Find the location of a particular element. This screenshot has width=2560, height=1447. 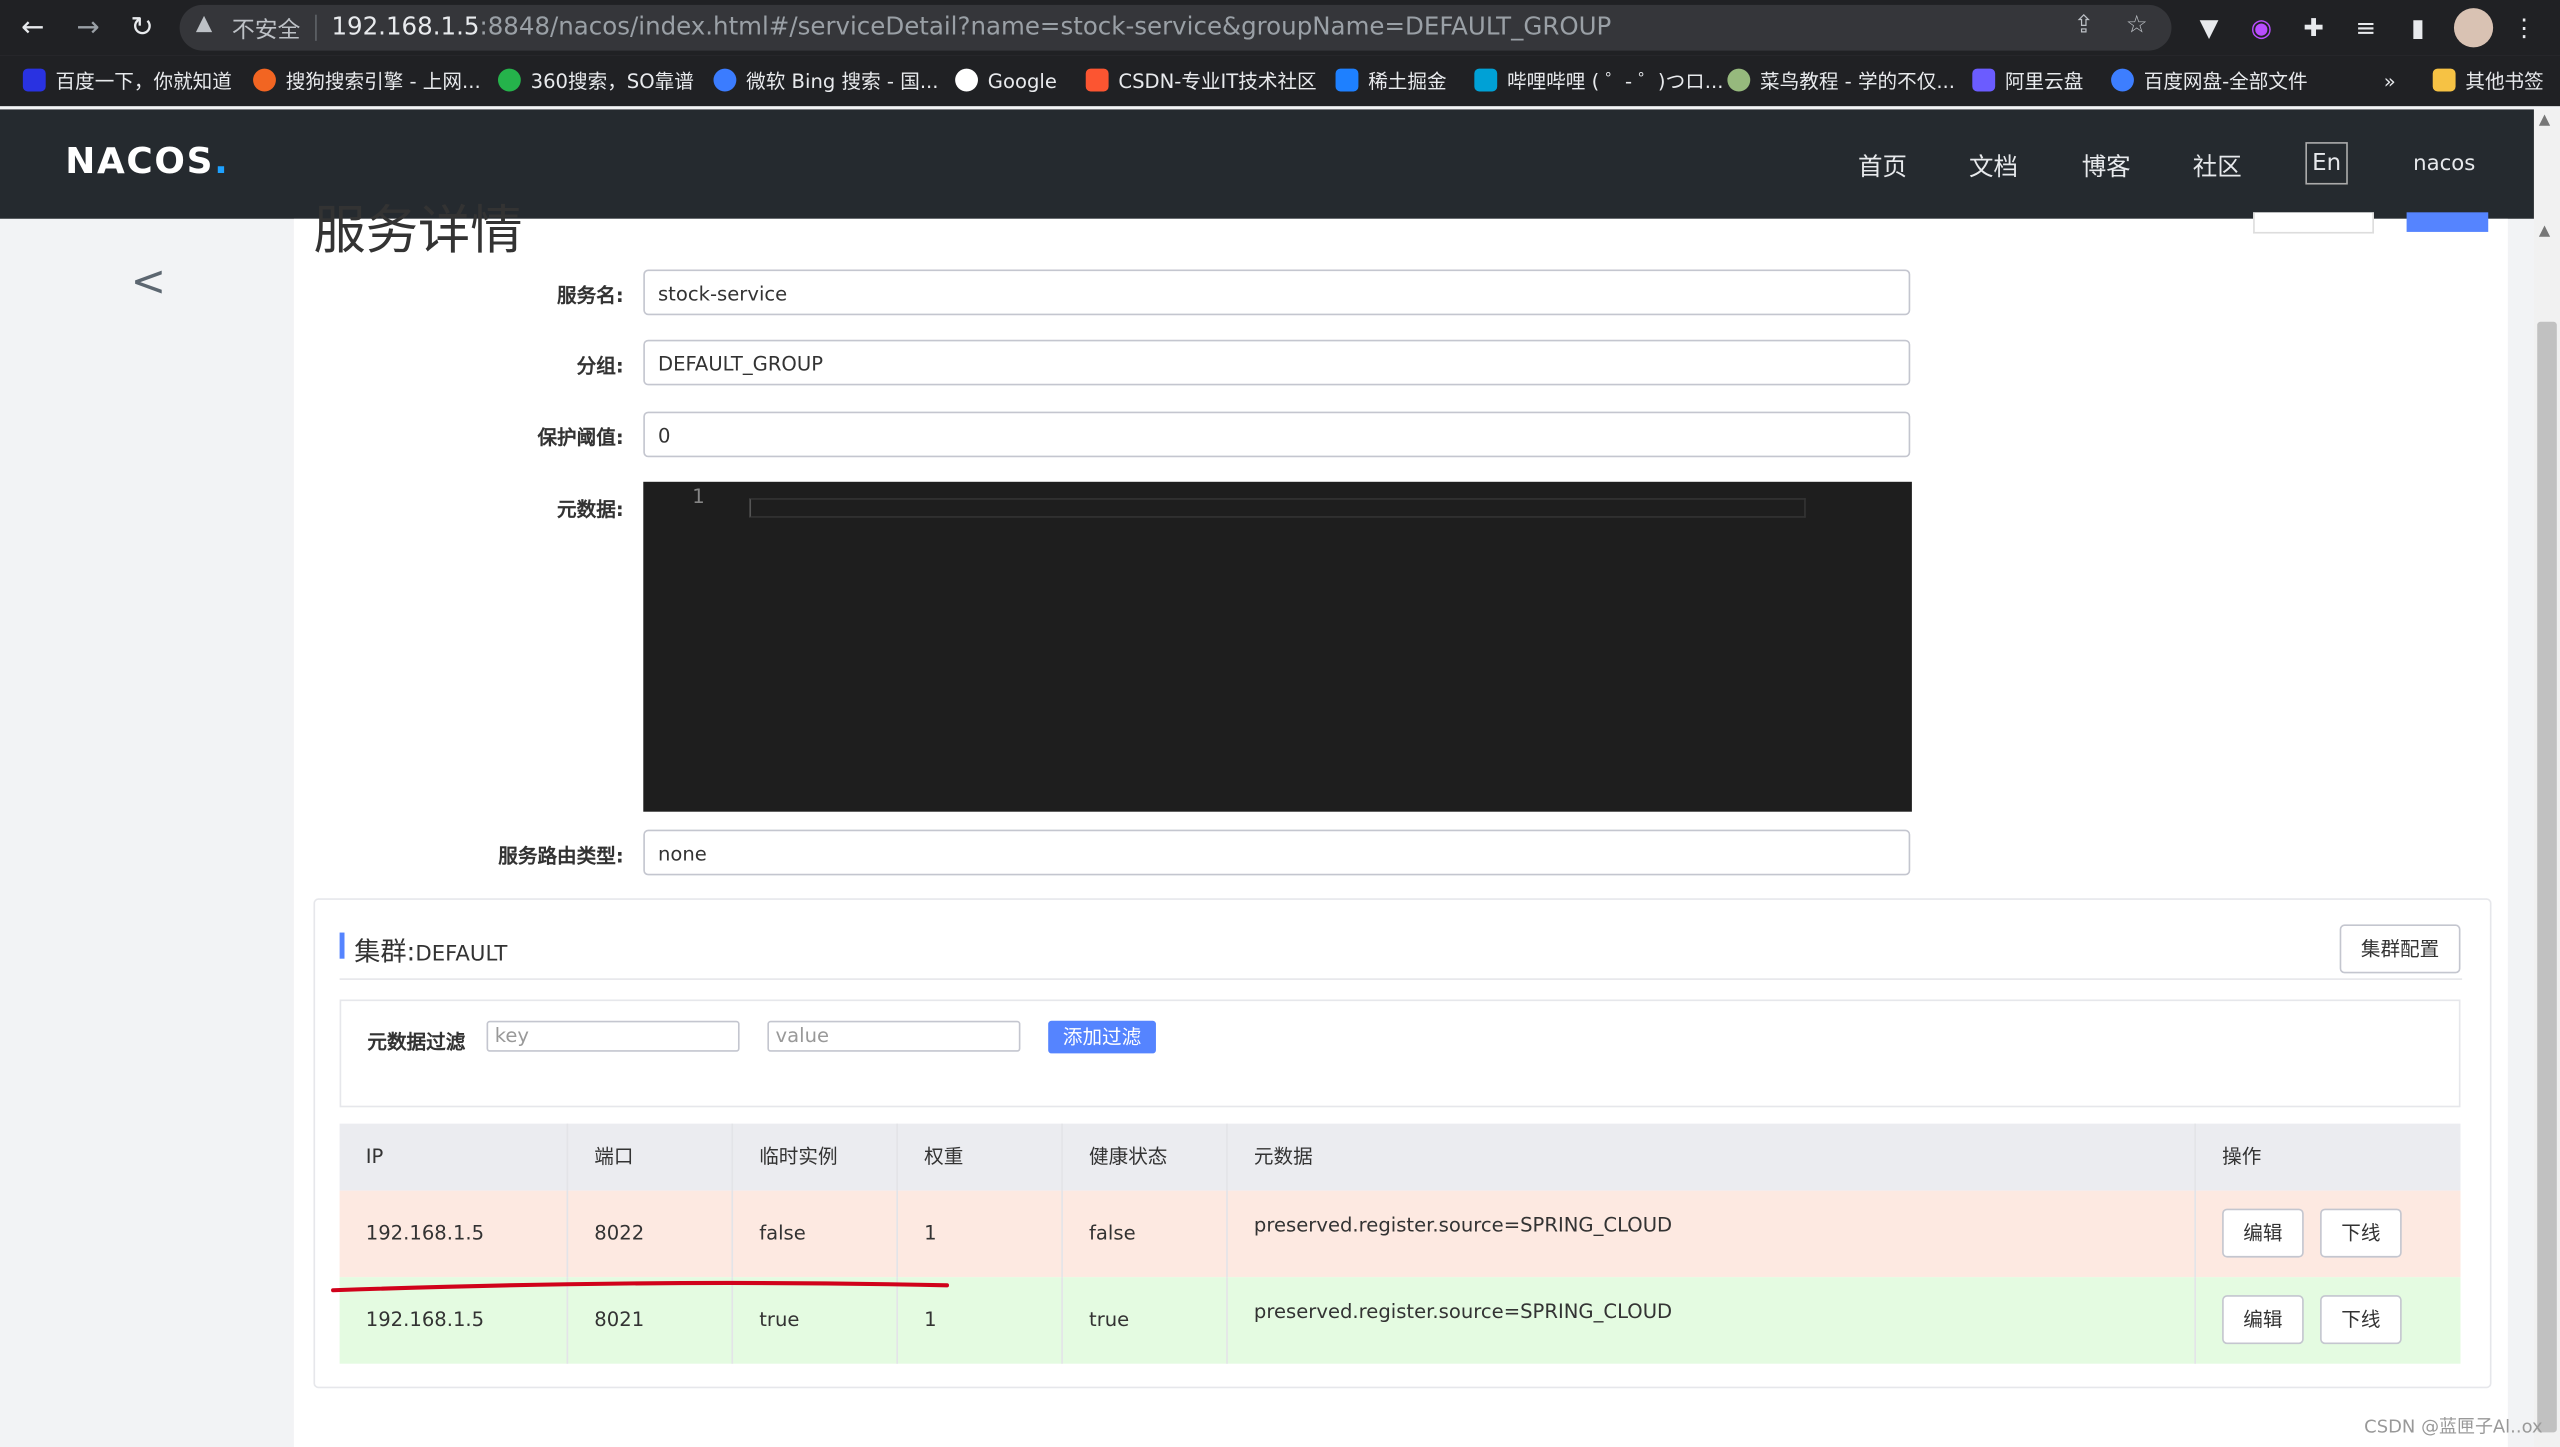

add-filter-button: 添加过滤 is located at coordinates (1102, 1037).